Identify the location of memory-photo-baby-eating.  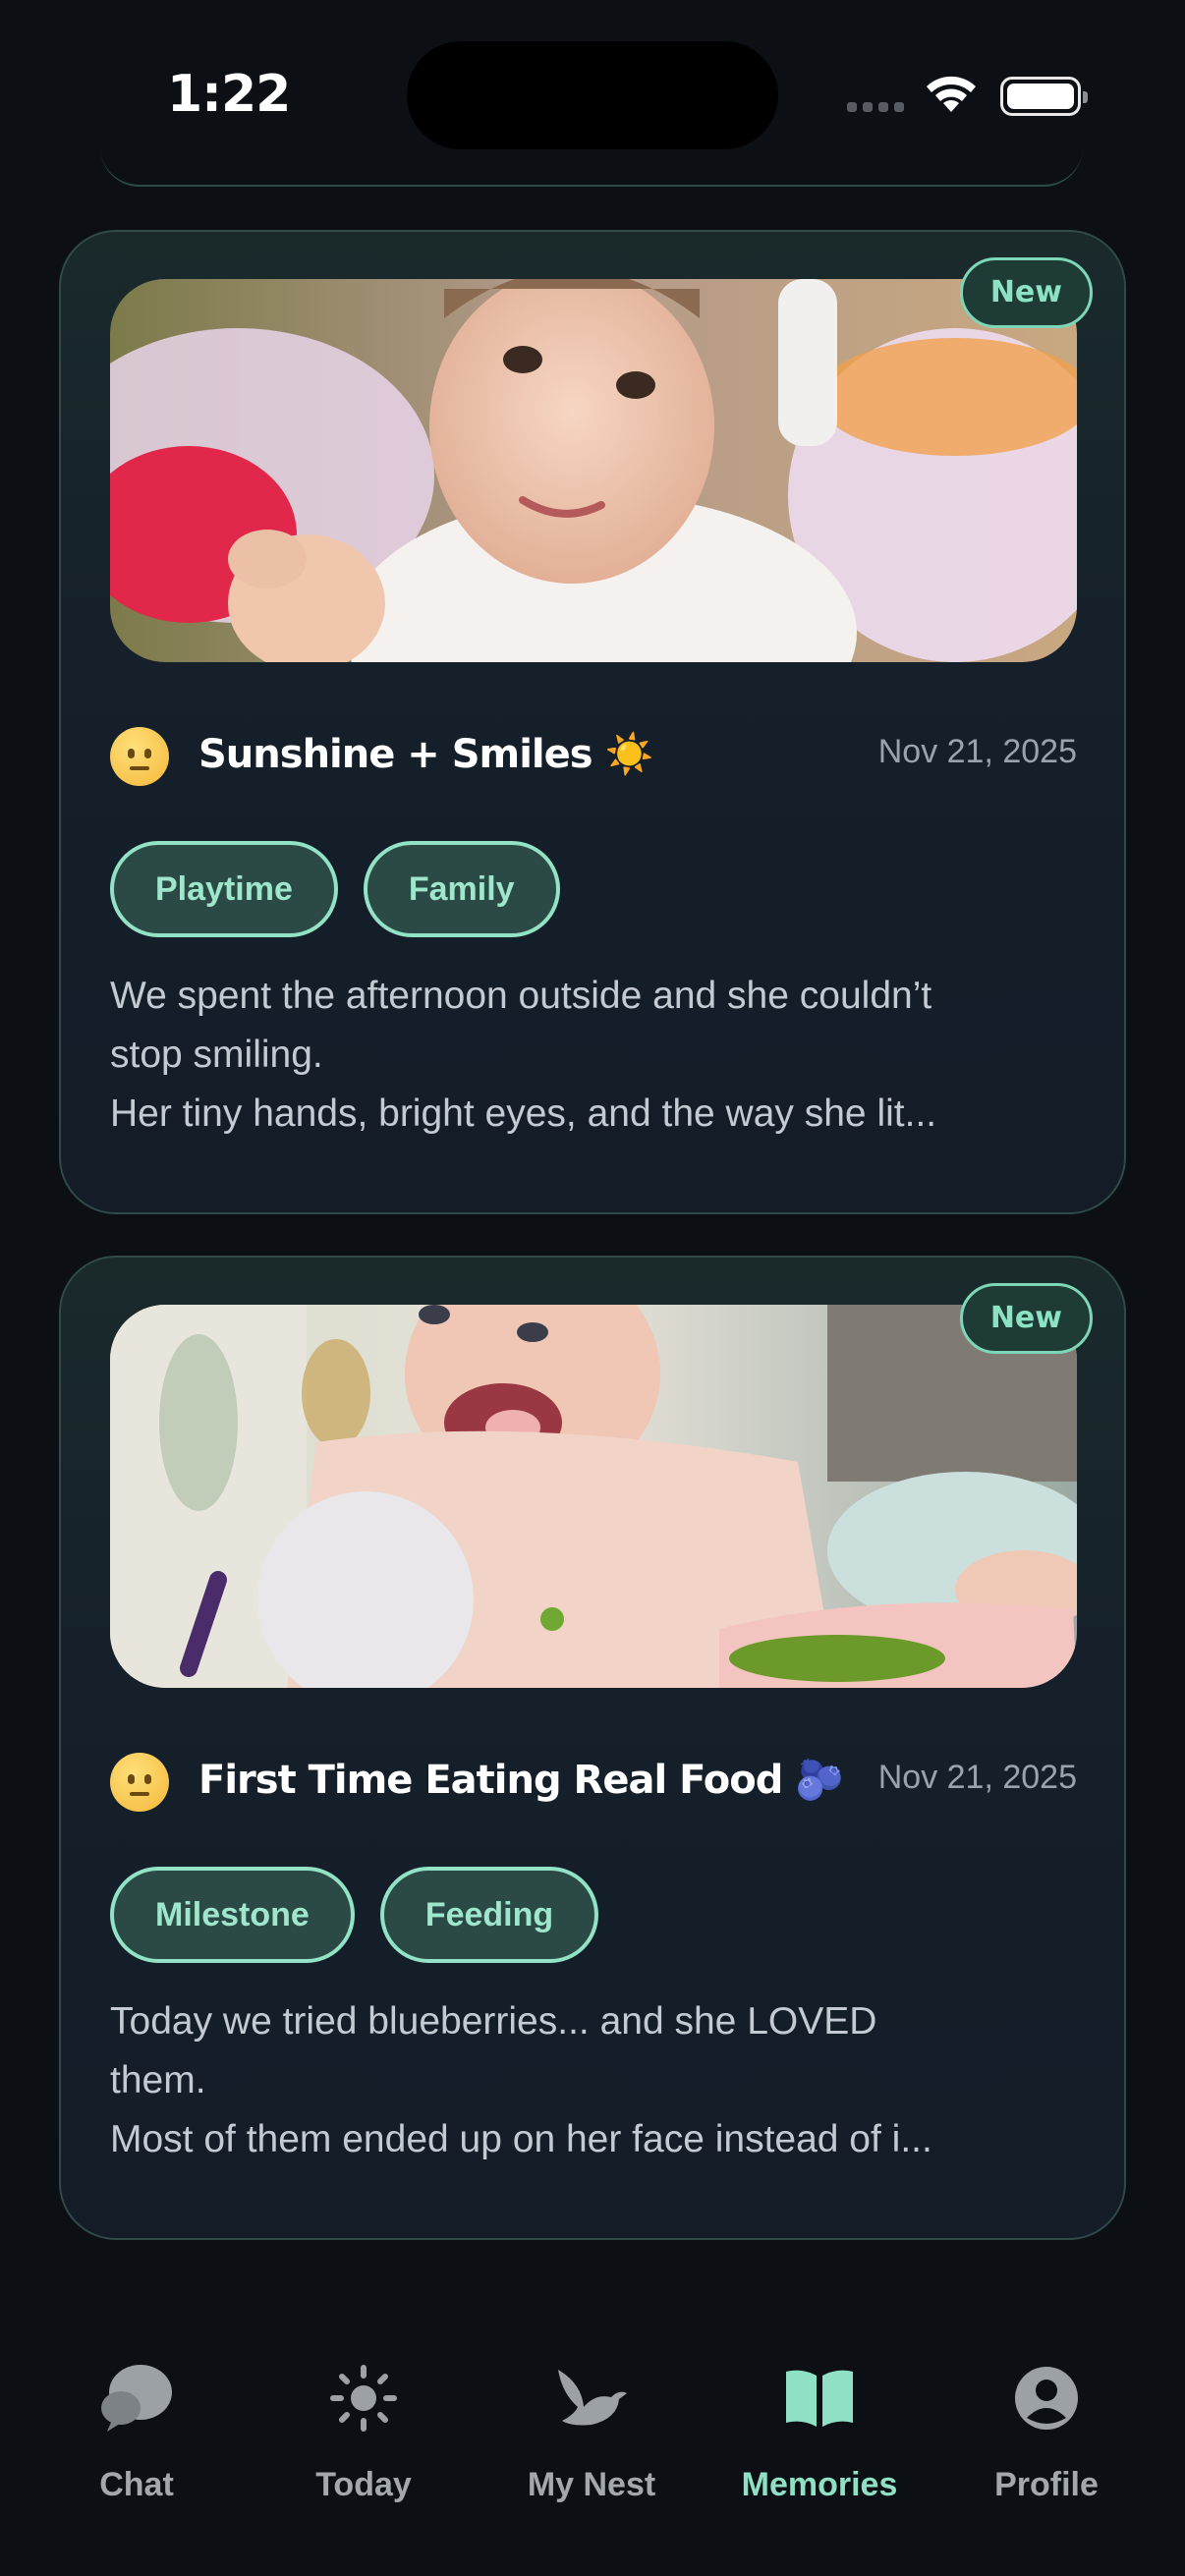
(594, 1496).